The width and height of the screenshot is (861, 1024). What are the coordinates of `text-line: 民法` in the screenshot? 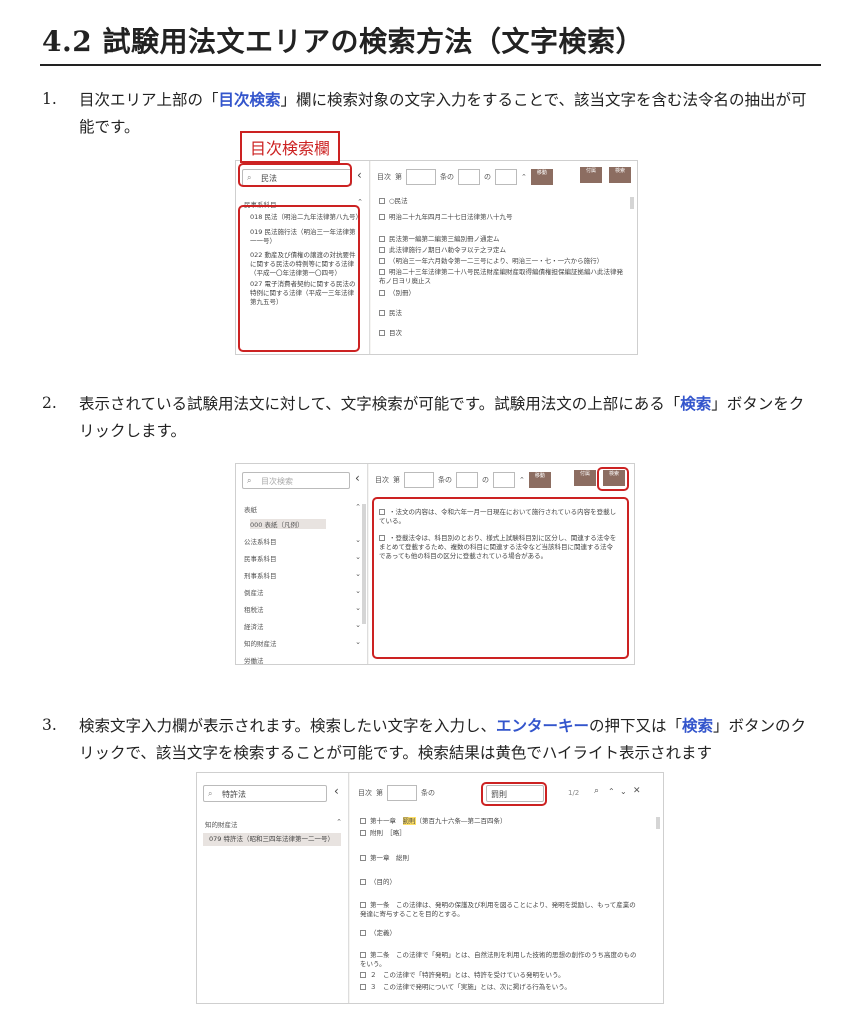 It's located at (504, 313).